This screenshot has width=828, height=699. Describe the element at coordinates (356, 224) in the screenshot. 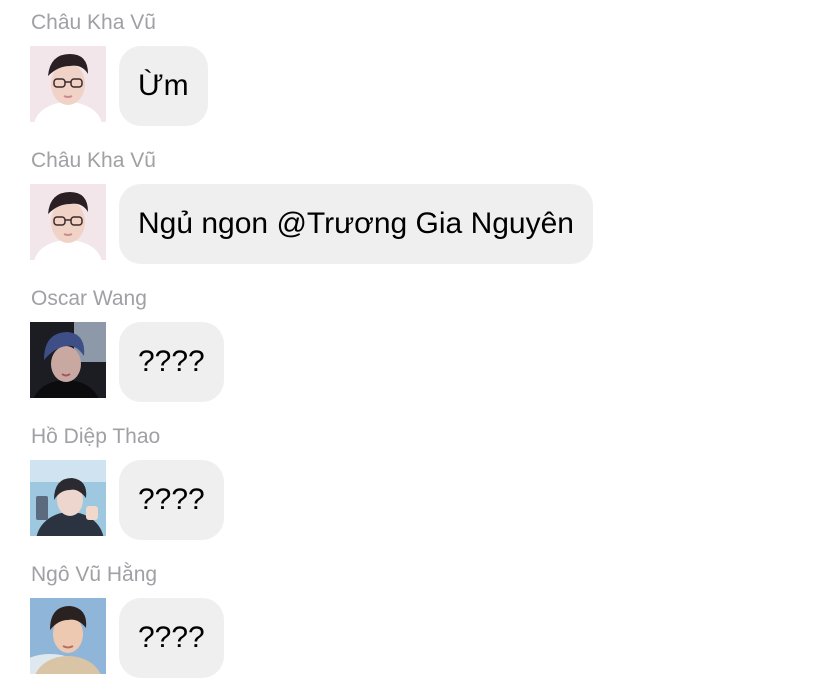

I see `message-bubble: Ngủ ngon @Trương Gia Nguyên` at that location.